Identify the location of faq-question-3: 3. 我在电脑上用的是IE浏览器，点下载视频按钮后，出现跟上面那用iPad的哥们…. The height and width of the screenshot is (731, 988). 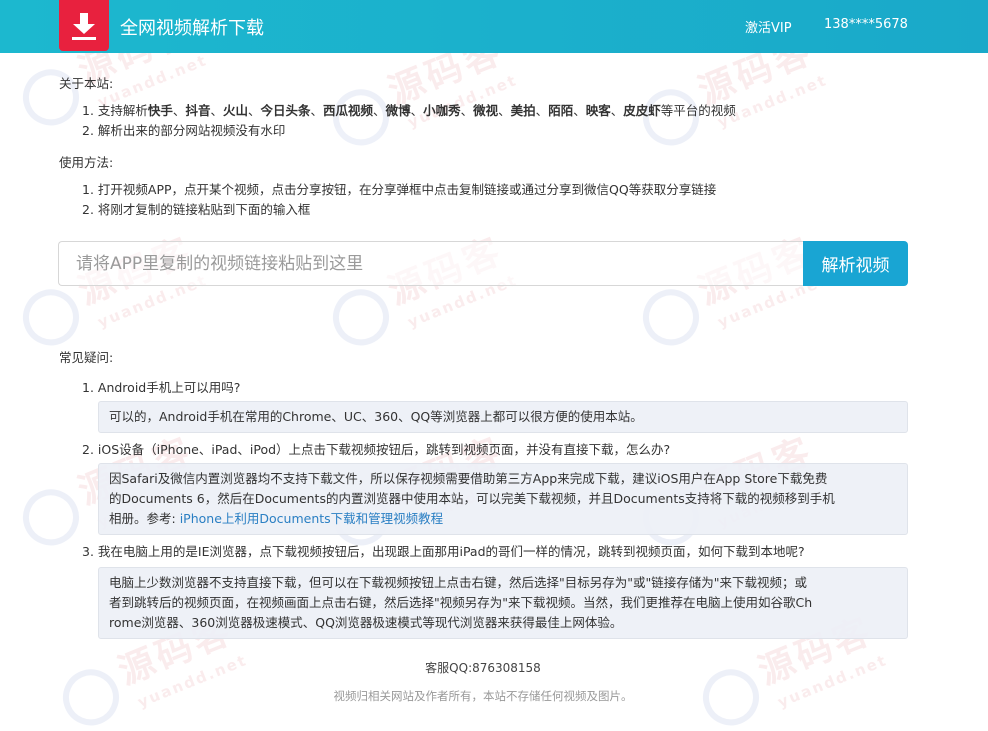
(443, 551).